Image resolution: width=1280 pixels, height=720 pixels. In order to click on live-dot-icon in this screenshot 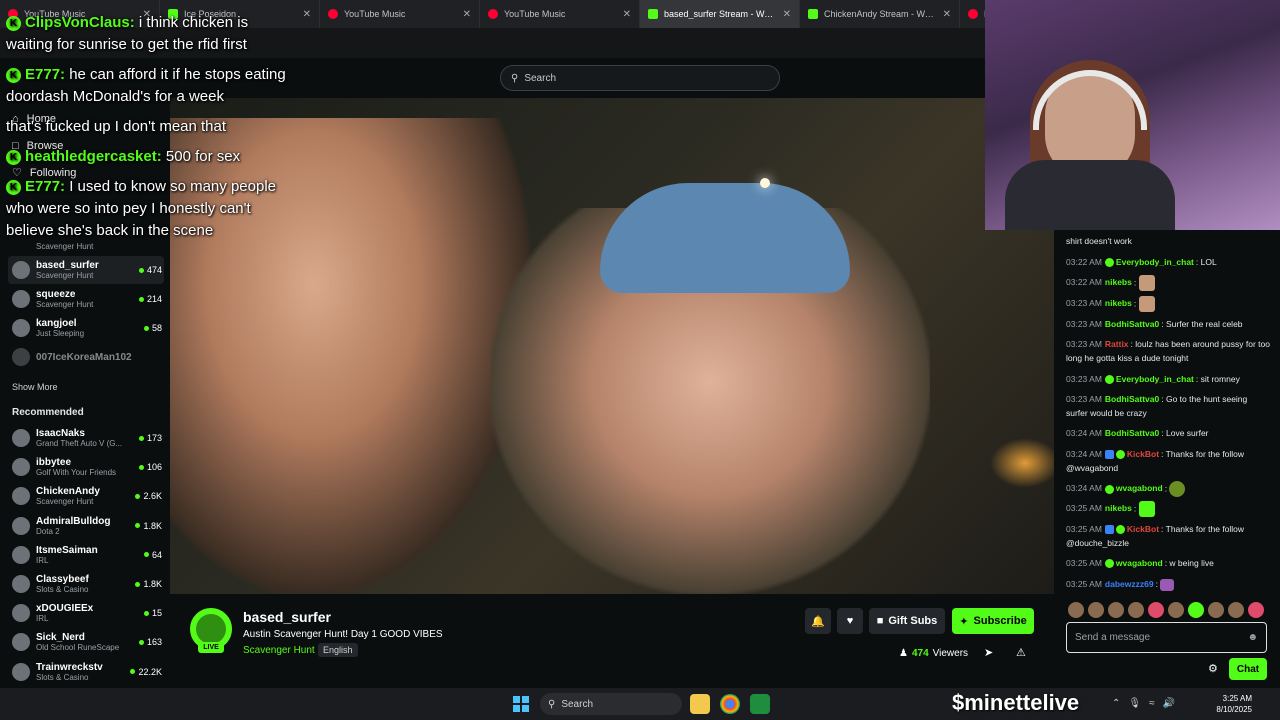, I will do `click(141, 438)`.